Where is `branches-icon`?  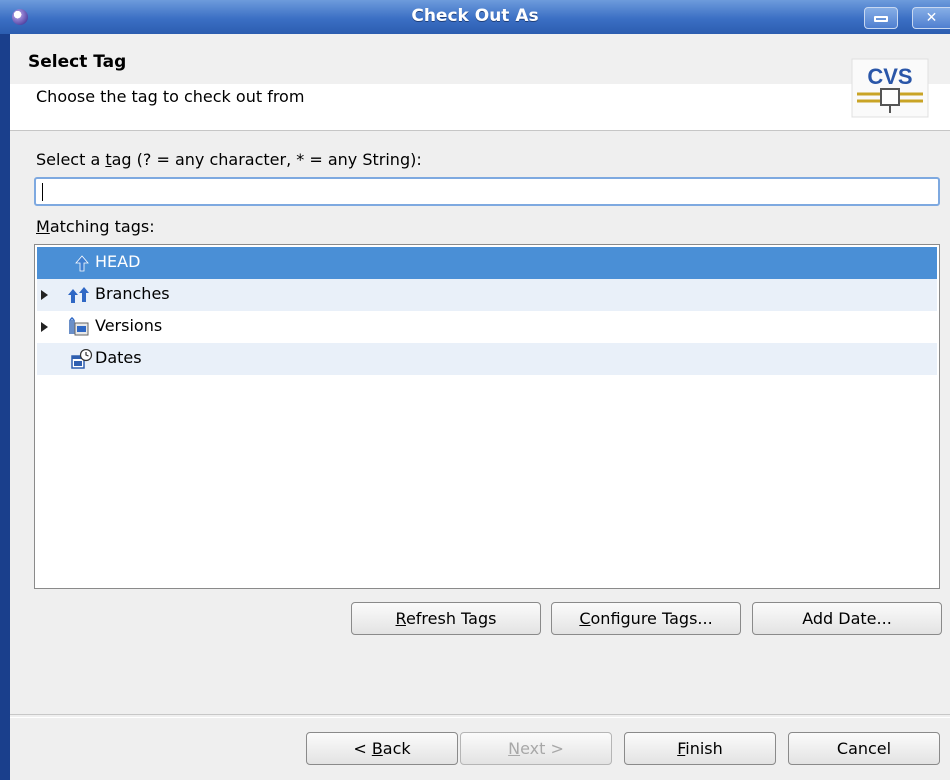 branches-icon is located at coordinates (78, 295).